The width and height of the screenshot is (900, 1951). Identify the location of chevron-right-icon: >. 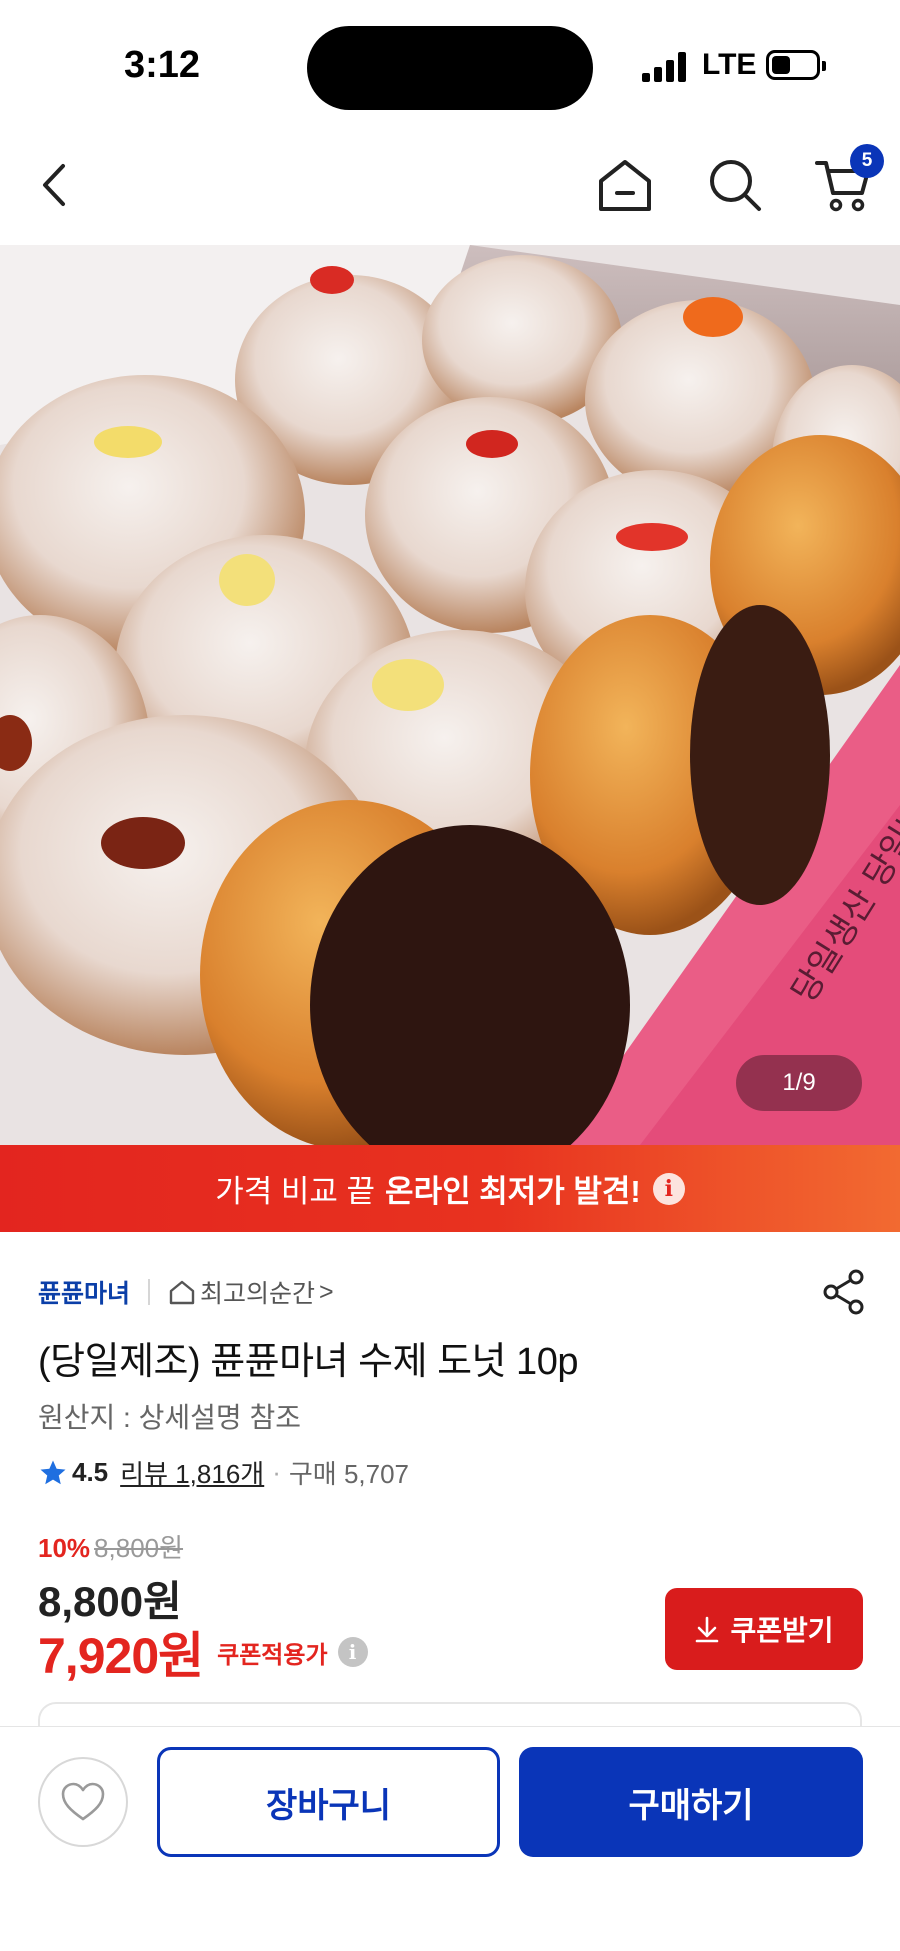
(326, 1291).